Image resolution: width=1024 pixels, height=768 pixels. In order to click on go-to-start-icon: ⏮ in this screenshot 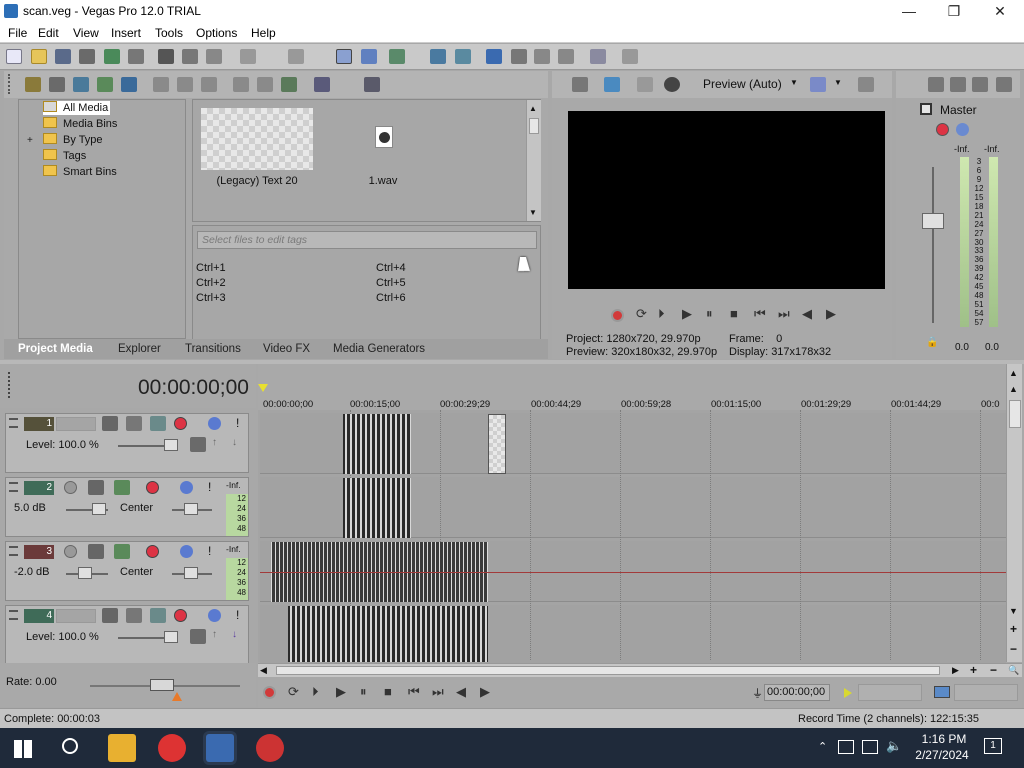, I will do `click(760, 314)`.